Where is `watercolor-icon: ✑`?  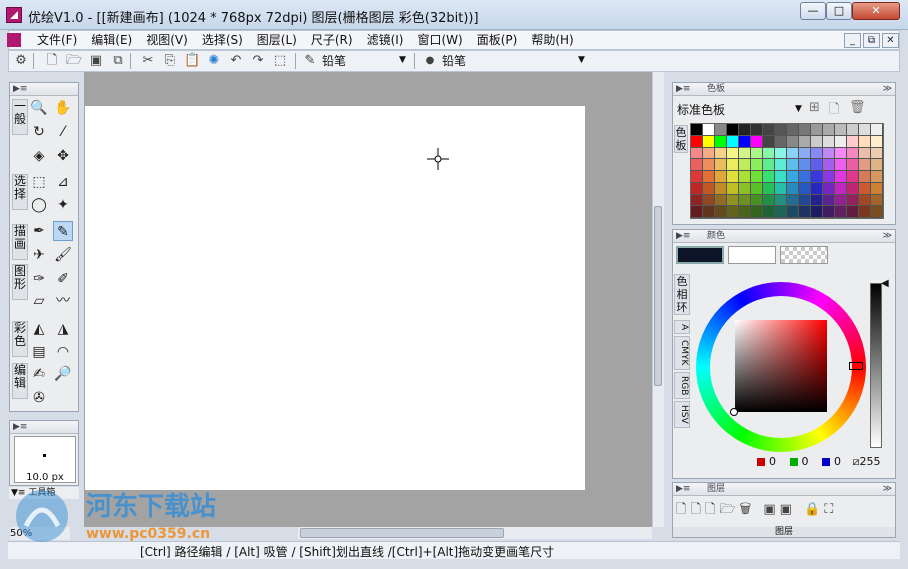
watercolor-icon: ✑ is located at coordinates (39, 279).